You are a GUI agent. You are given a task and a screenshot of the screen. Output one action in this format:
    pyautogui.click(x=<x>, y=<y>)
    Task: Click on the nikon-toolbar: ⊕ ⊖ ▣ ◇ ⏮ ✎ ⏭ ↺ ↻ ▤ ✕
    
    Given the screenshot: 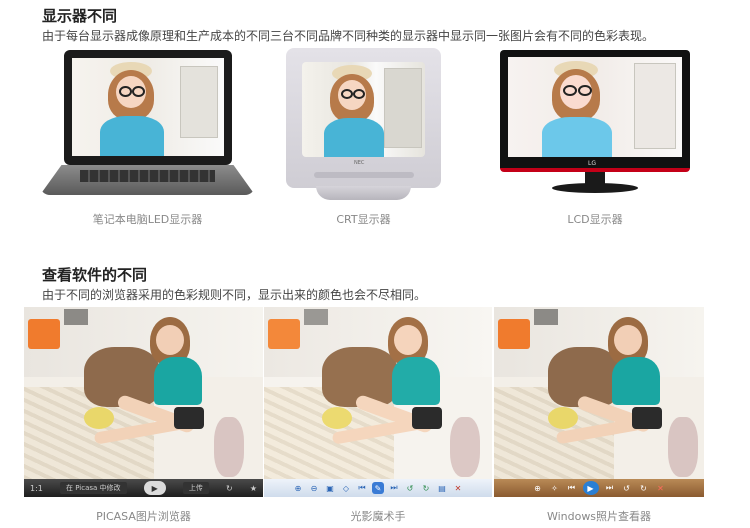 What is the action you would take?
    pyautogui.click(x=378, y=488)
    